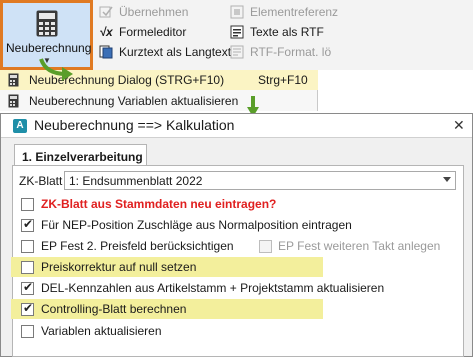 This screenshot has width=473, height=357. What do you see at coordinates (106, 12) in the screenshot?
I see `apply-icon` at bounding box center [106, 12].